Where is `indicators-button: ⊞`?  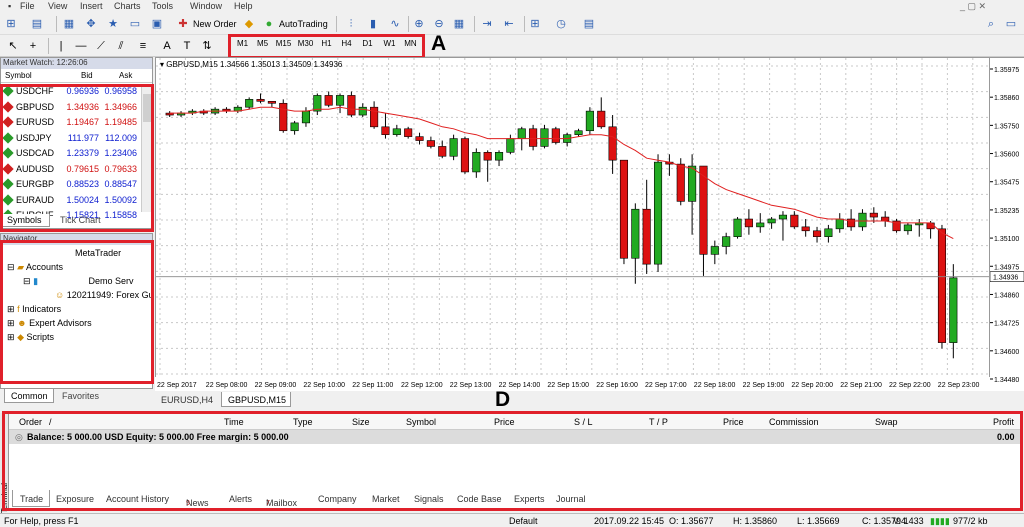
indicators-button: ⊞ is located at coordinates (535, 24).